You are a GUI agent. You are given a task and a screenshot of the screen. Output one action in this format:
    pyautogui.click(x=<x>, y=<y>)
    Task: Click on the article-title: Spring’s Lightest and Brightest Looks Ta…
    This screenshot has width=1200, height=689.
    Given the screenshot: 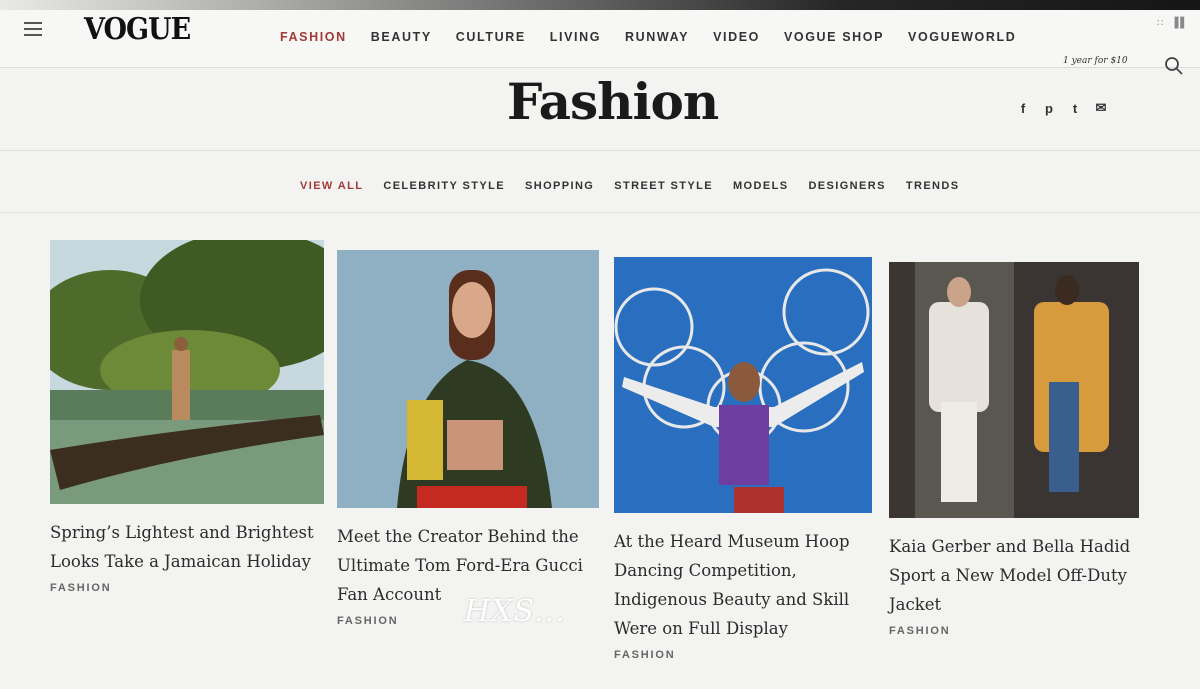 What is the action you would take?
    pyautogui.click(x=187, y=547)
    